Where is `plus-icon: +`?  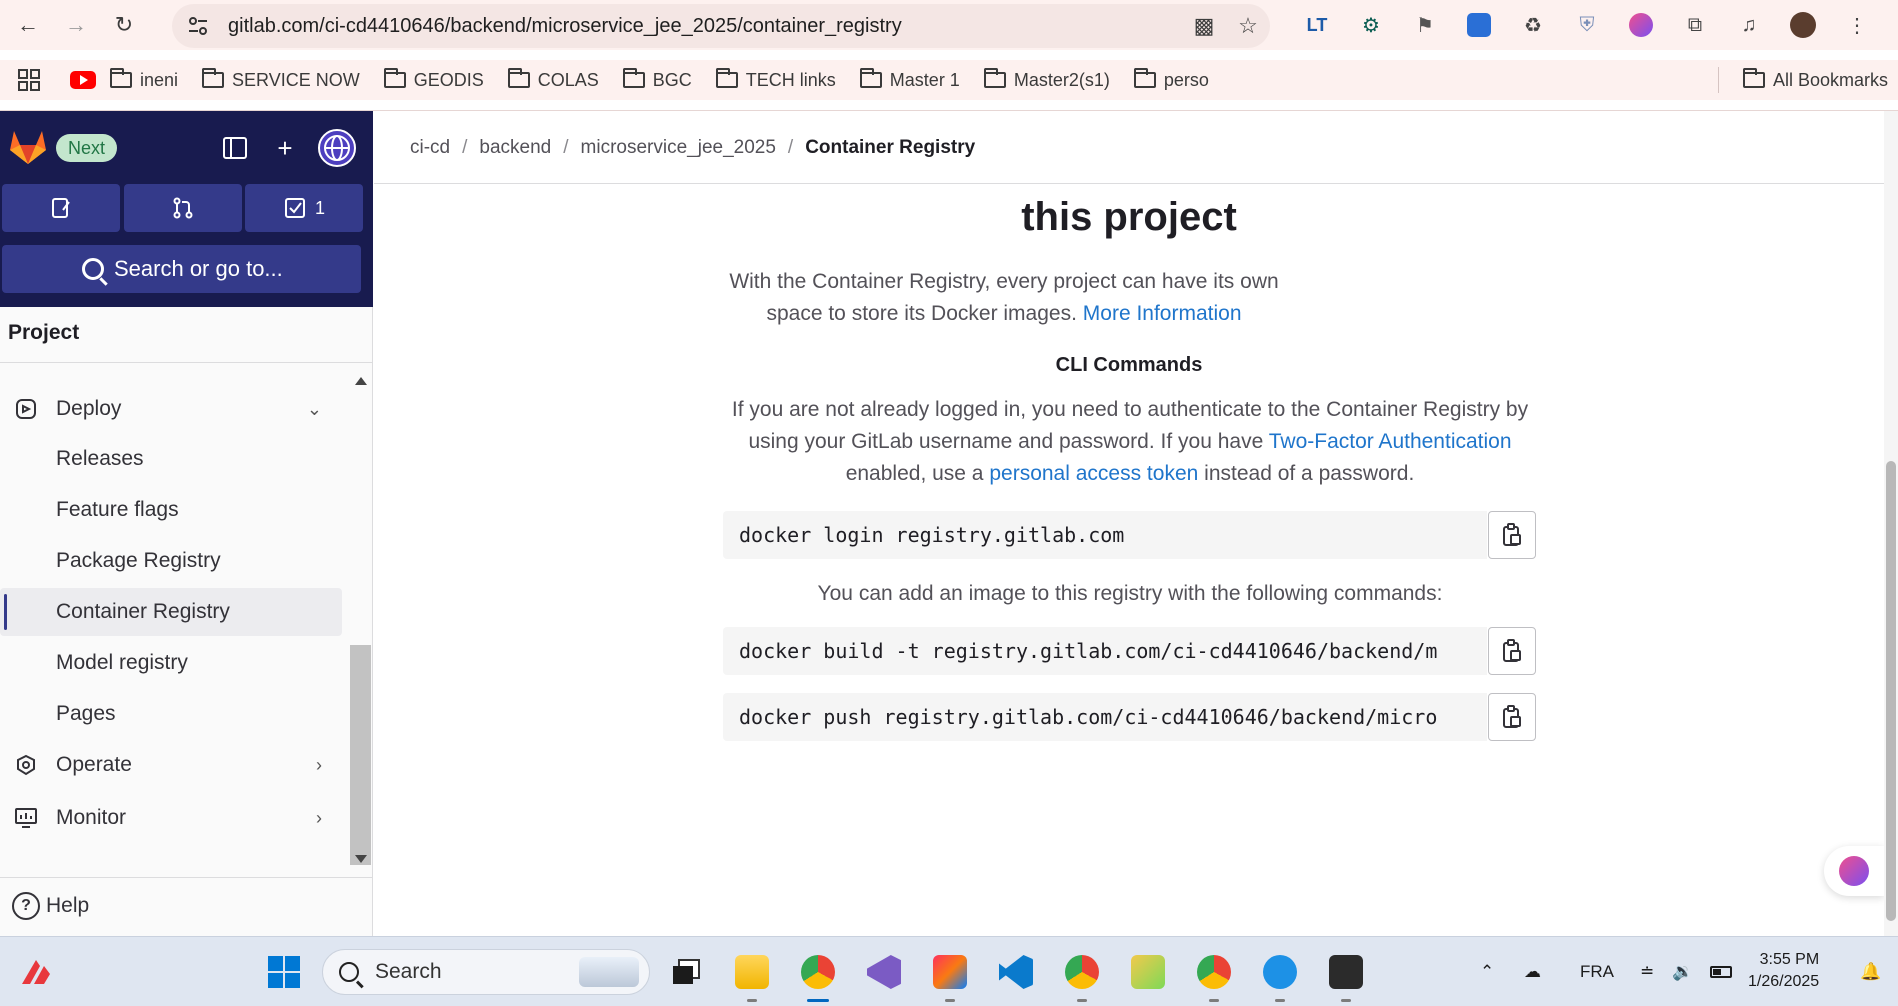 plus-icon: + is located at coordinates (285, 148).